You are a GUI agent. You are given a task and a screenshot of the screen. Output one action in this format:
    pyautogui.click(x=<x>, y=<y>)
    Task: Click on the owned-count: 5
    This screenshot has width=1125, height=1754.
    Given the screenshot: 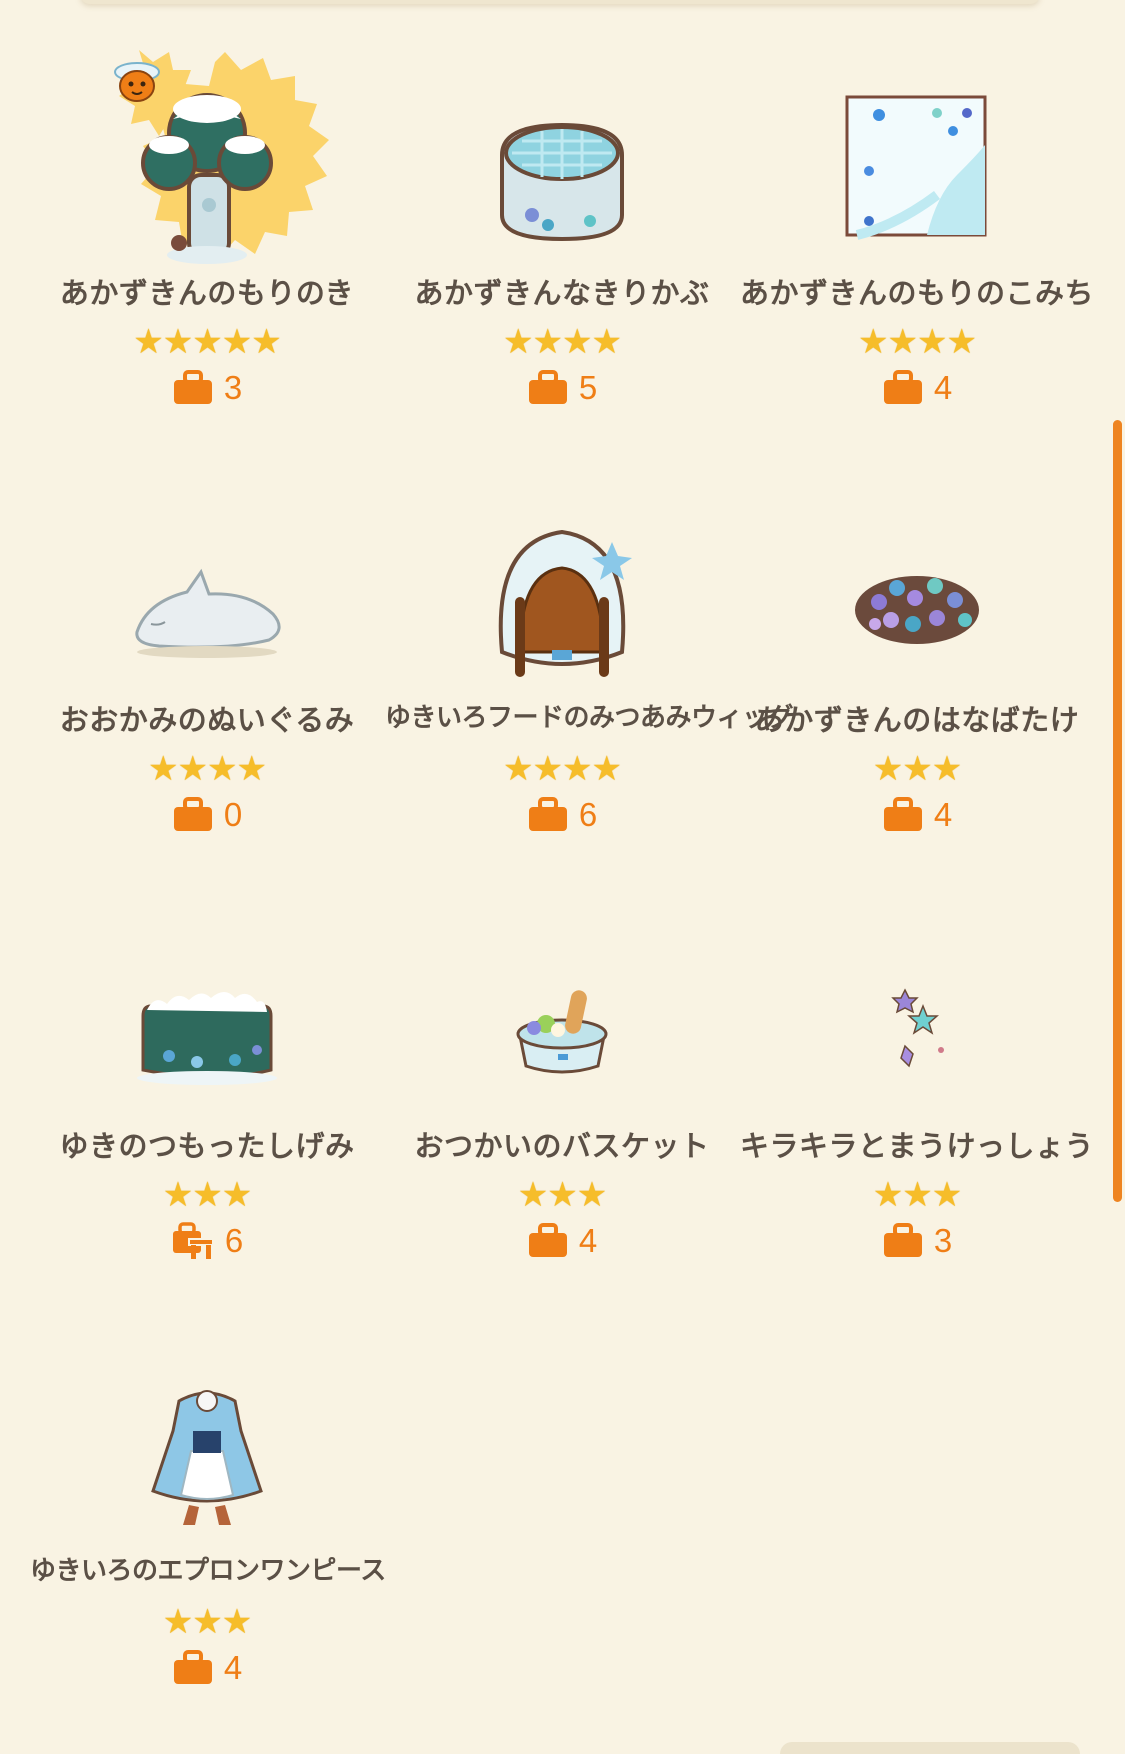 What is the action you would take?
    pyautogui.click(x=562, y=388)
    